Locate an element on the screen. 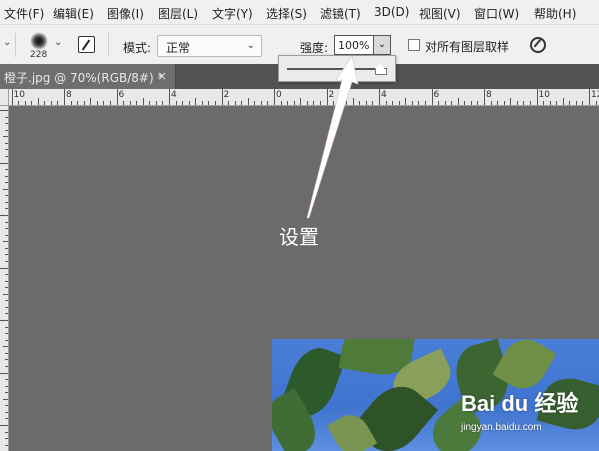 This screenshot has height=451, width=599. sample-all-layers-label: 对所有图层取样 is located at coordinates (467, 47).